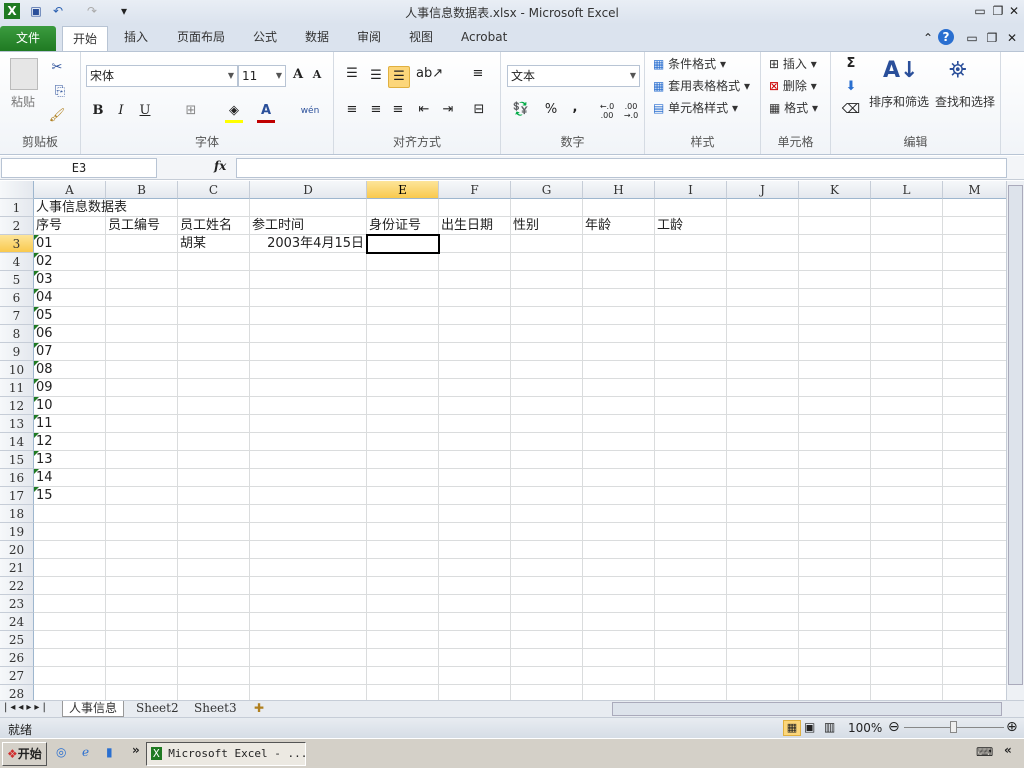 The width and height of the screenshot is (1024, 768). I want to click on sort-filter-icon: A↓, so click(900, 73).